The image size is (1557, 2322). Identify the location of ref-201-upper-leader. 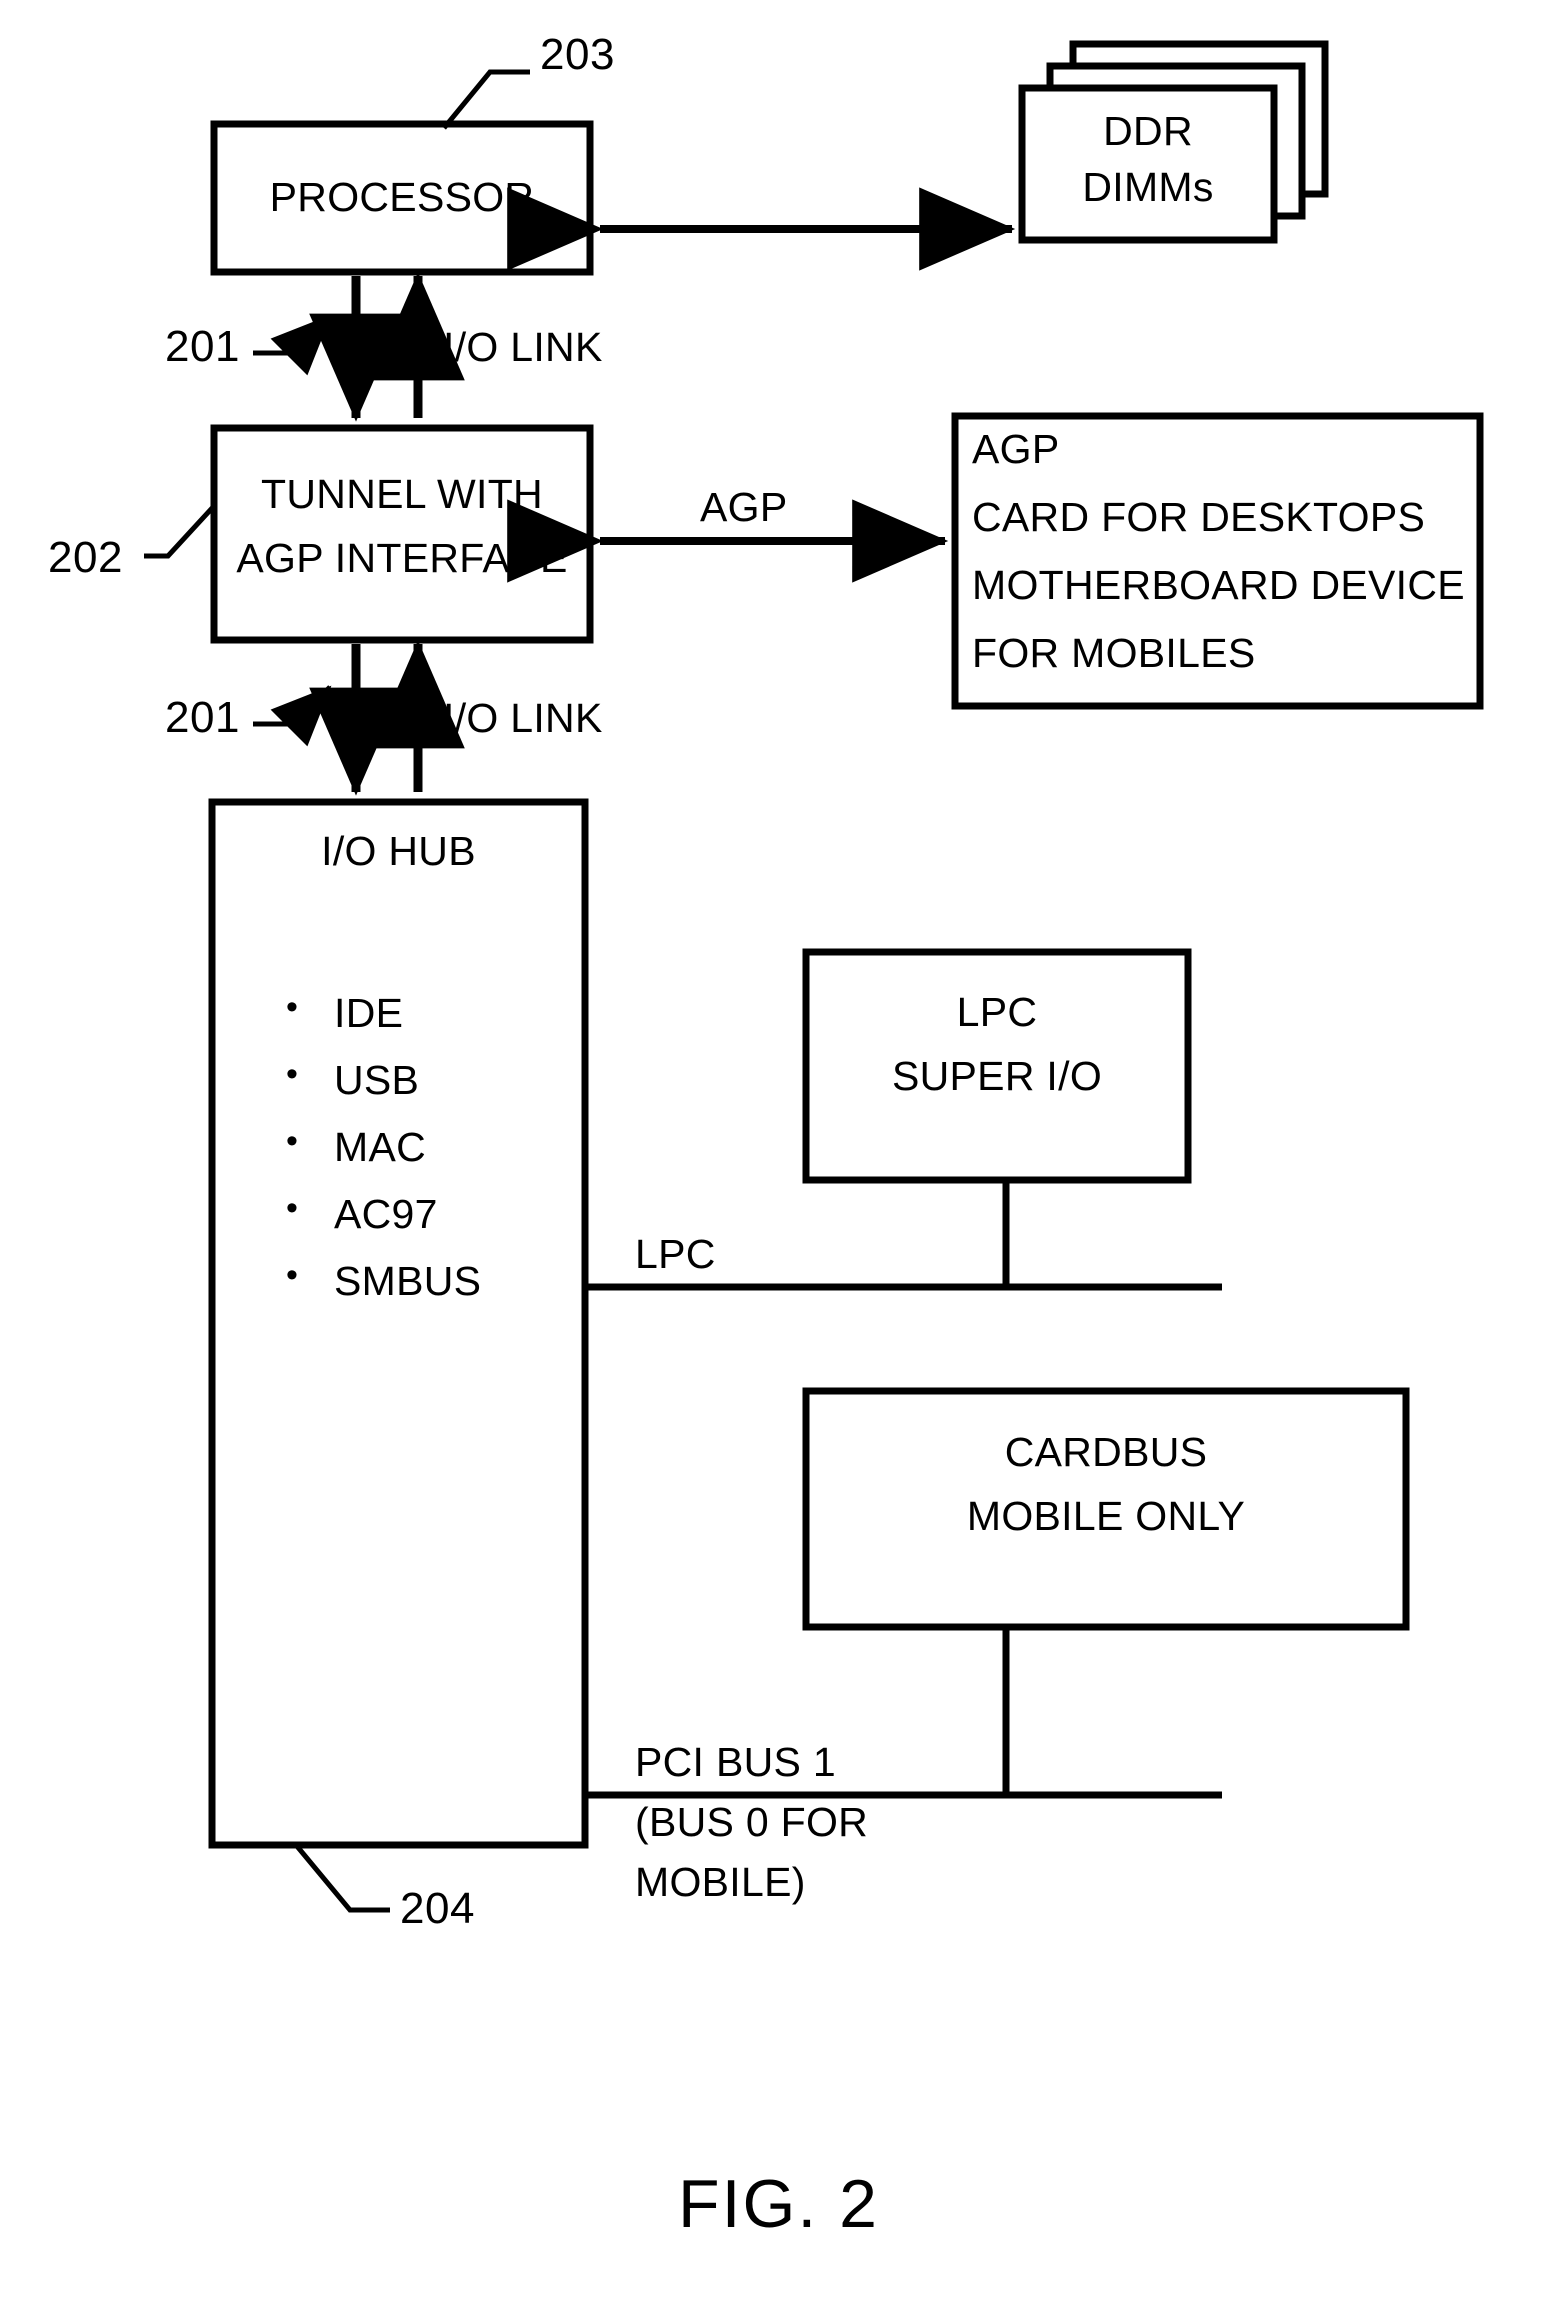
(292, 345).